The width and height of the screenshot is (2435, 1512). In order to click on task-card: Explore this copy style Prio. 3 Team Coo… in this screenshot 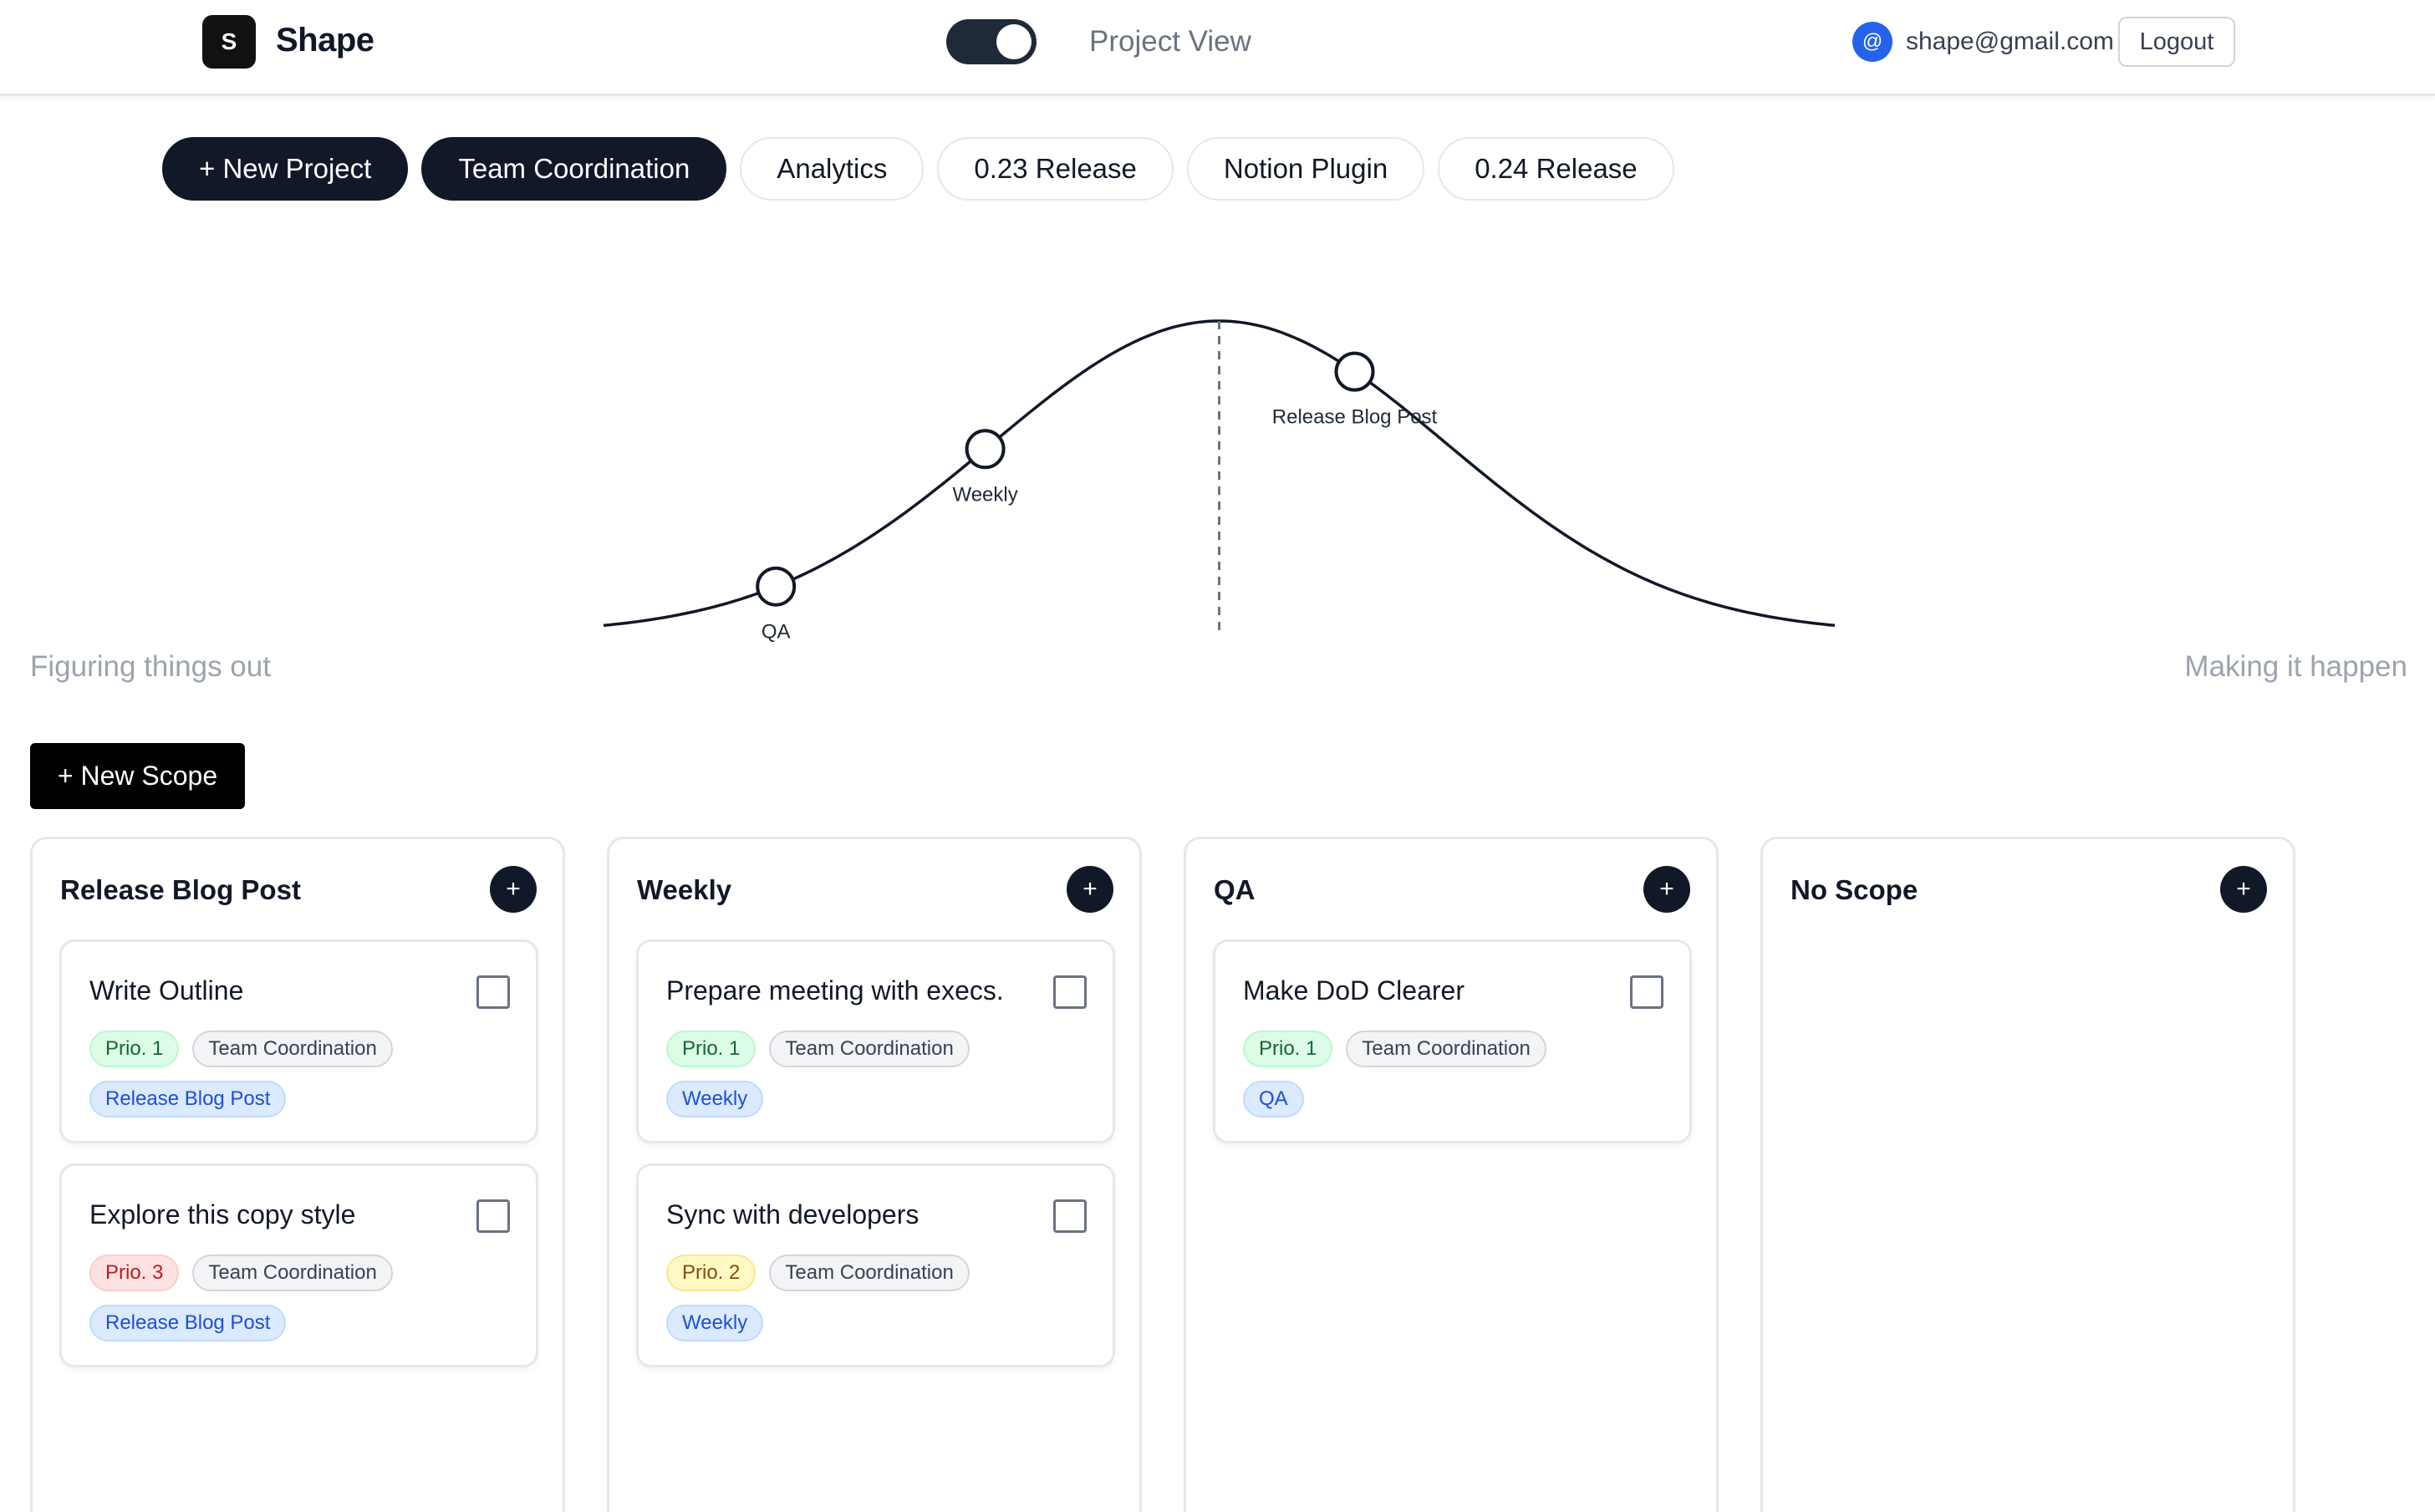, I will do `click(298, 1265)`.